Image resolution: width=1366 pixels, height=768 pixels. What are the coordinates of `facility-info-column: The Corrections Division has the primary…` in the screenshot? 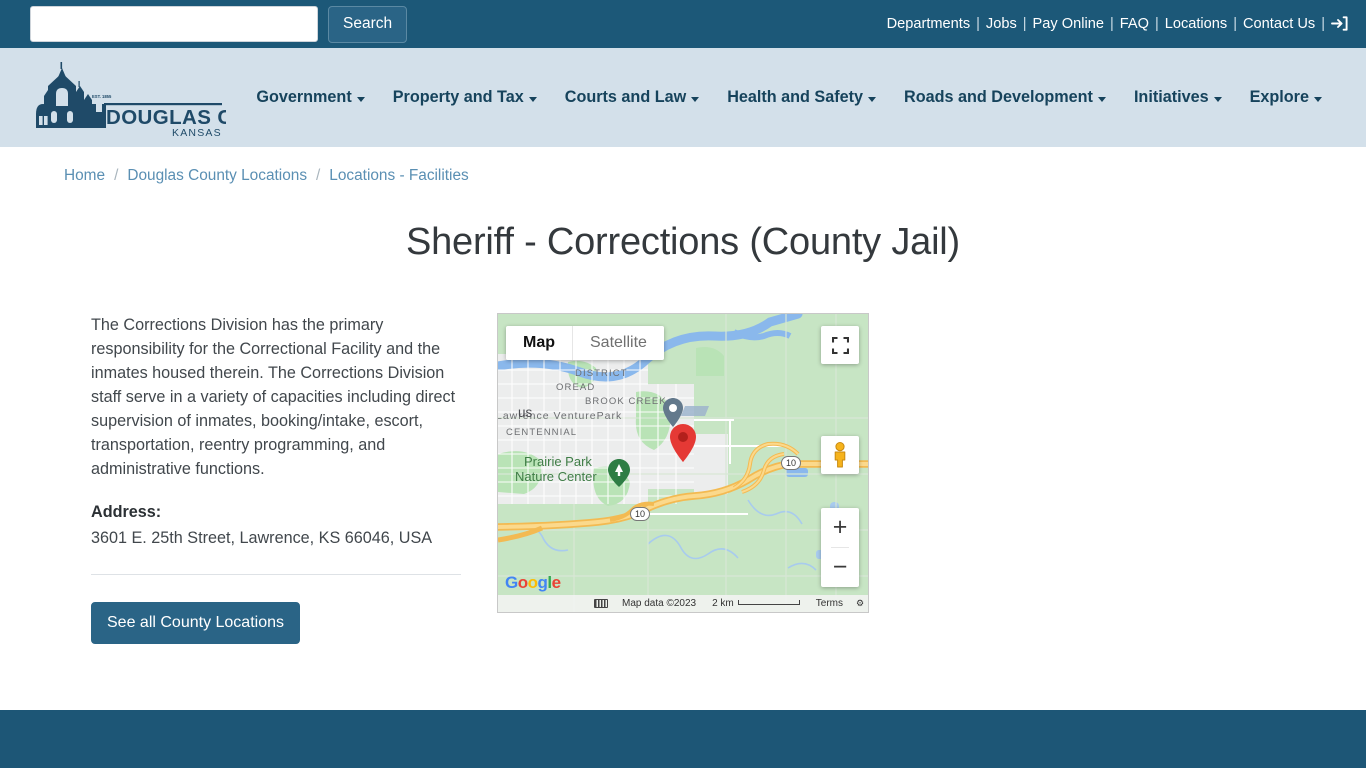 It's located at (276, 479).